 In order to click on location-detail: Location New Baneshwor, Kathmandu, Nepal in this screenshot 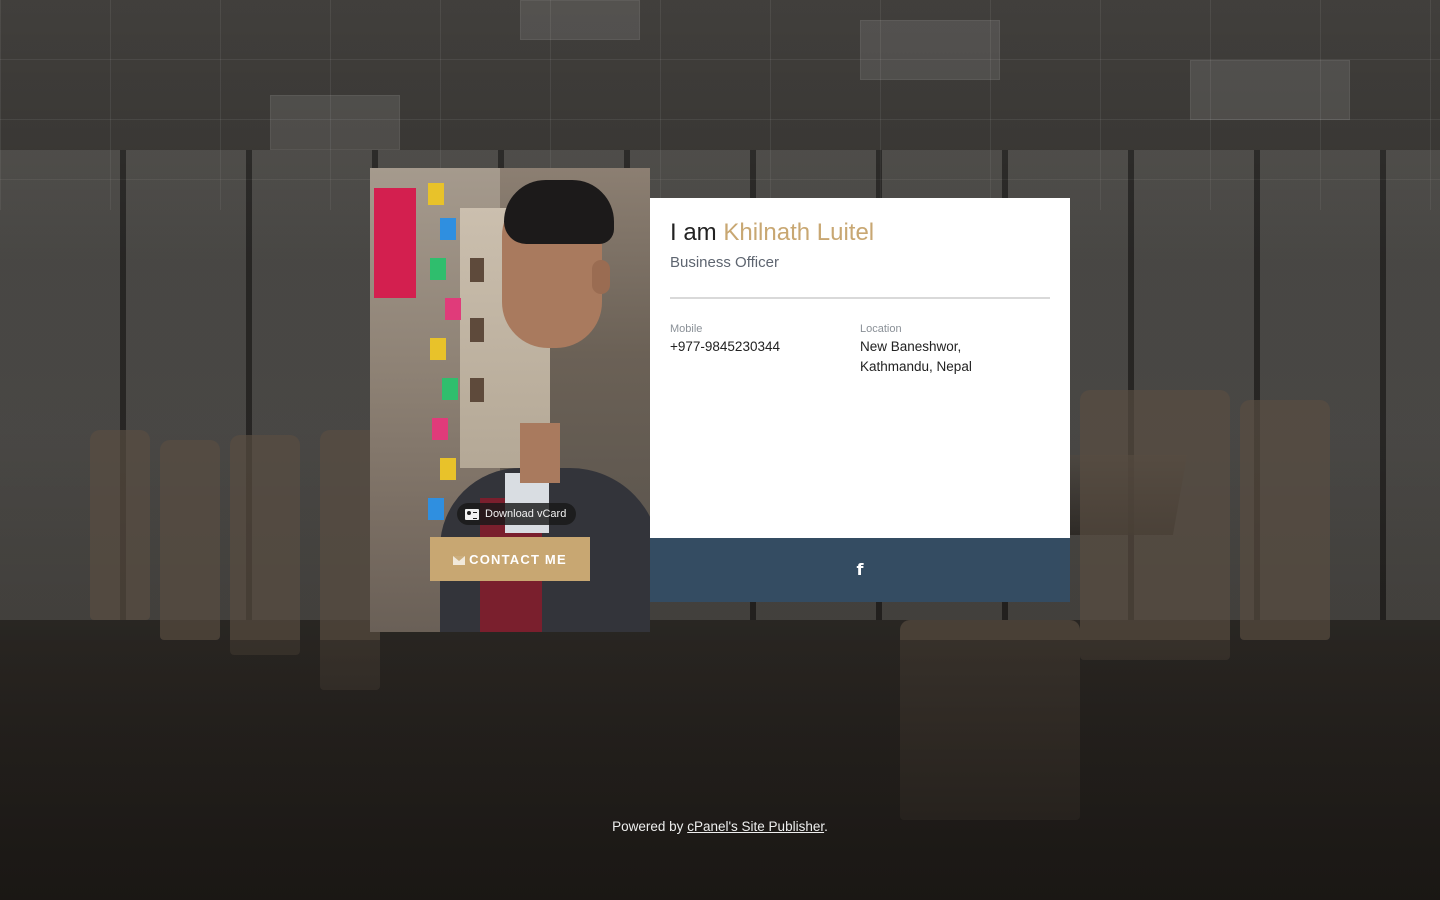, I will do `click(955, 350)`.